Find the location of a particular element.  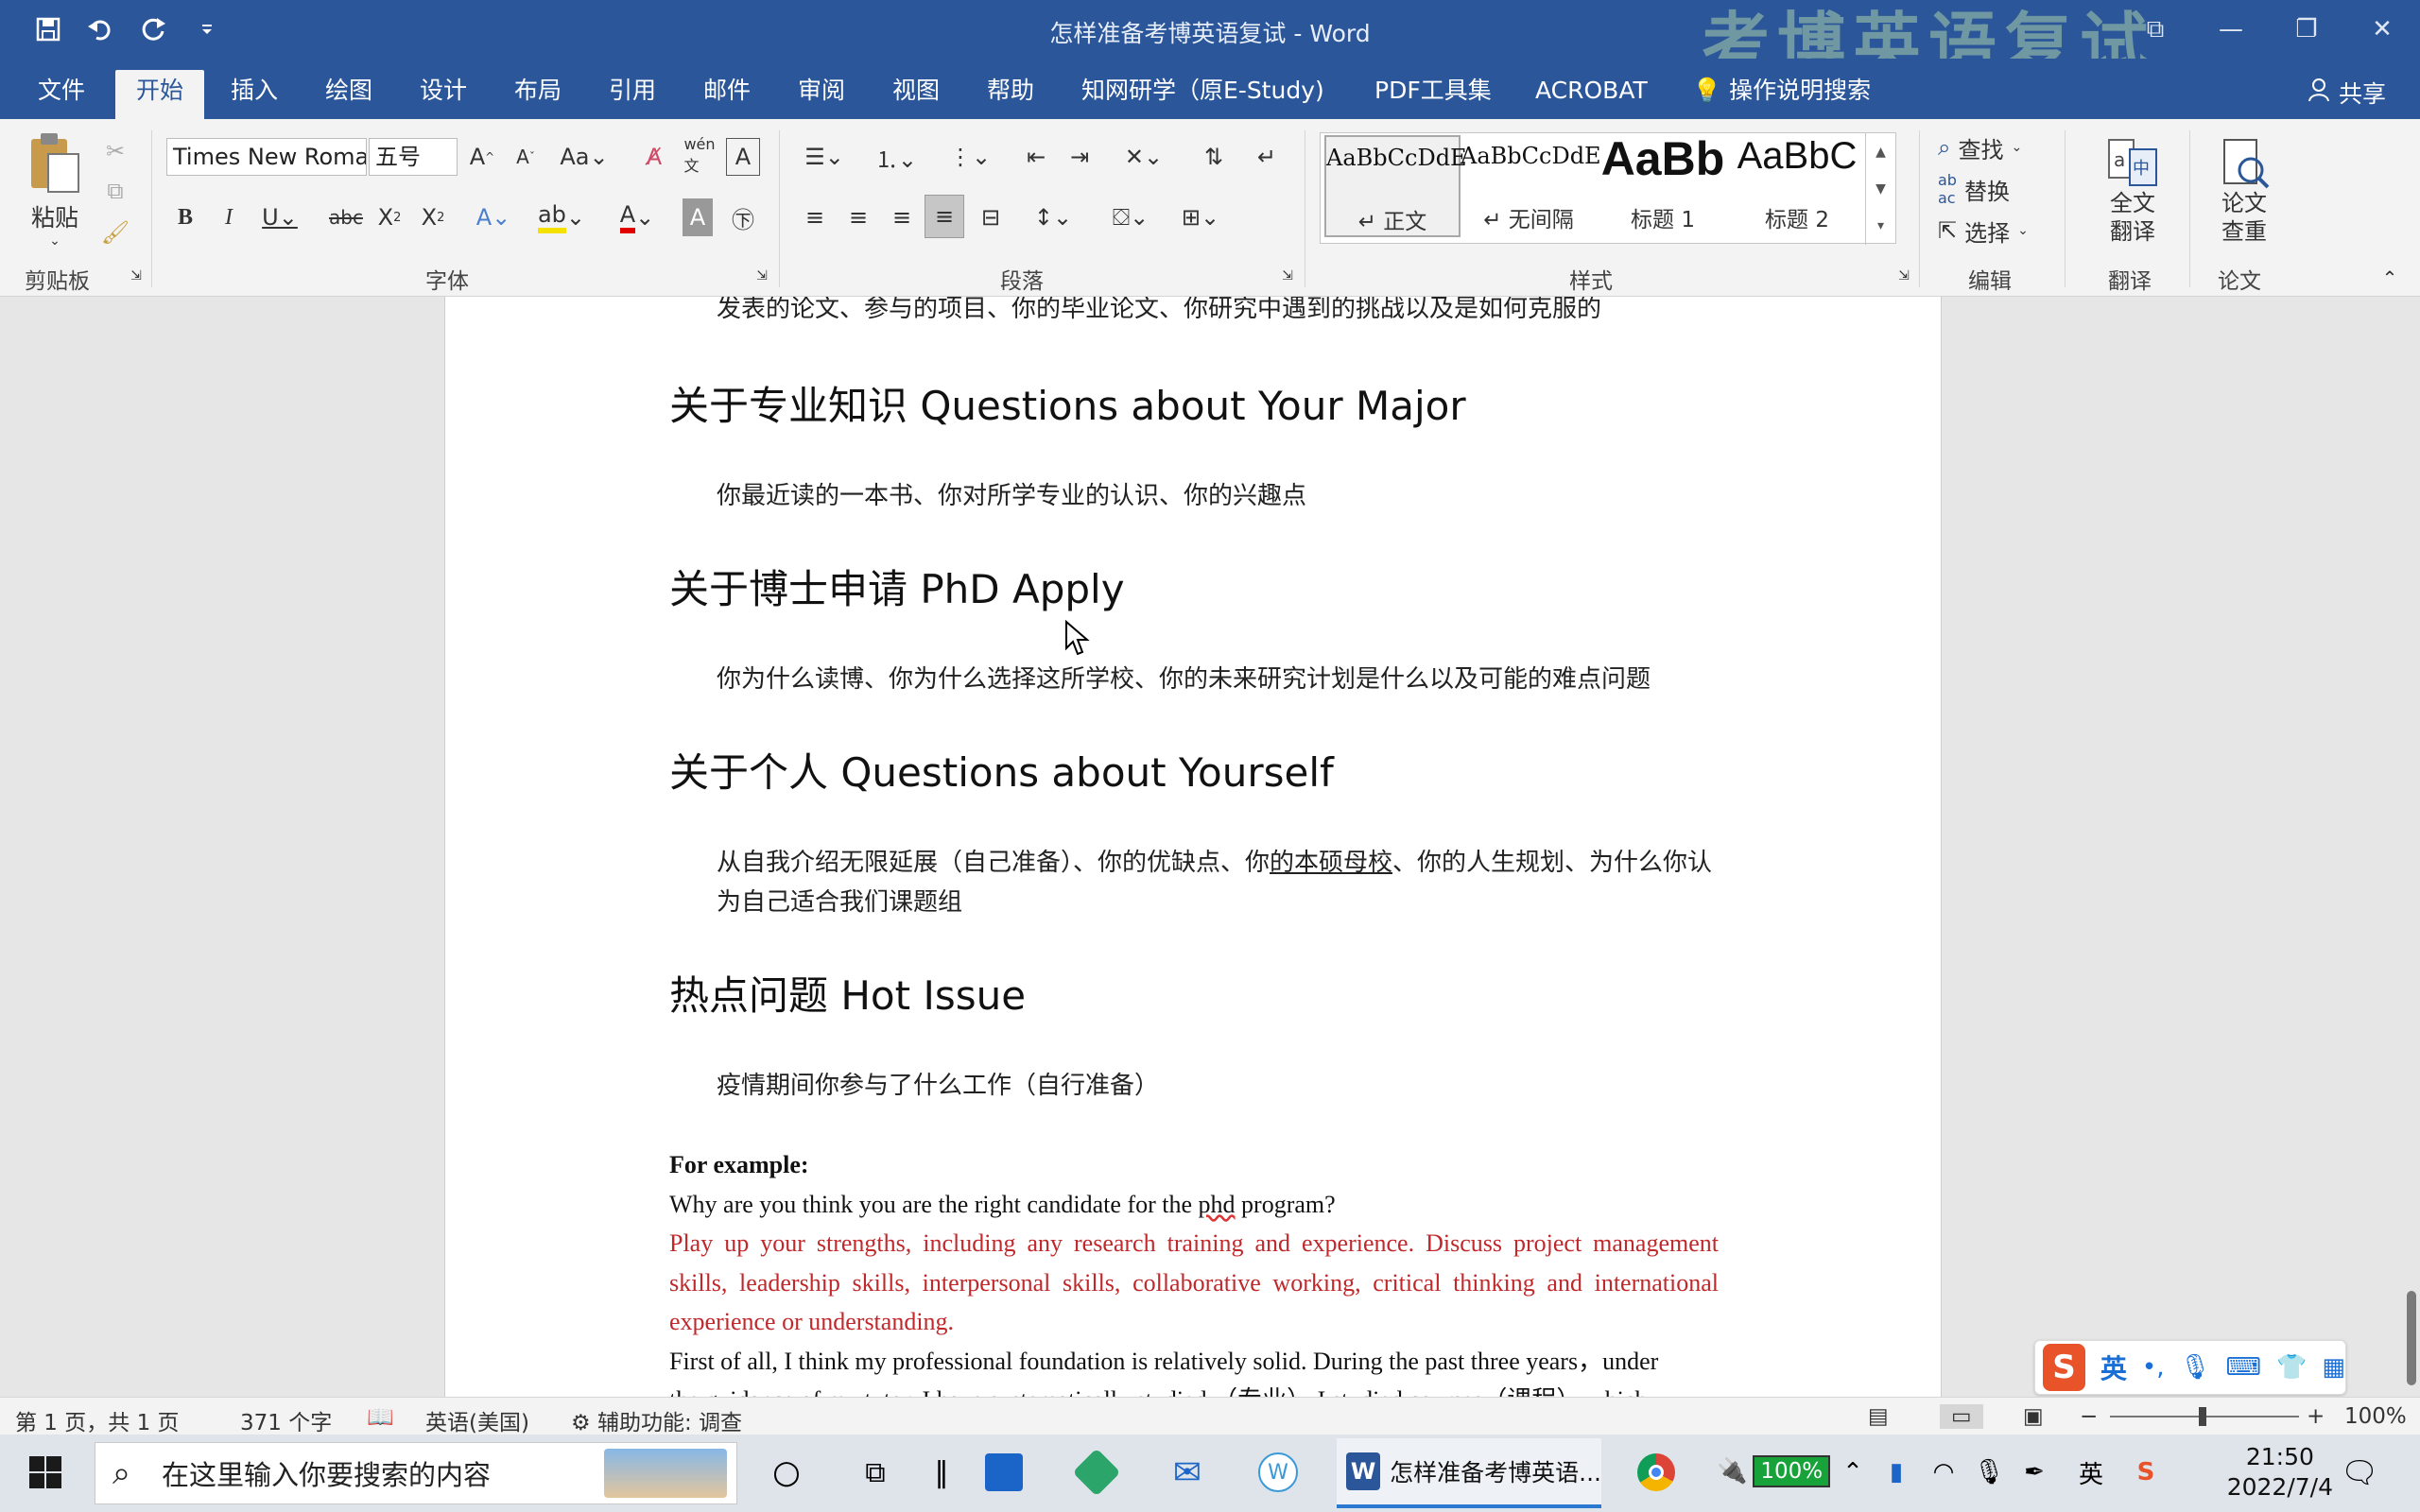

styles-scroll: ▲ ▼ ▾ is located at coordinates (1880, 189).